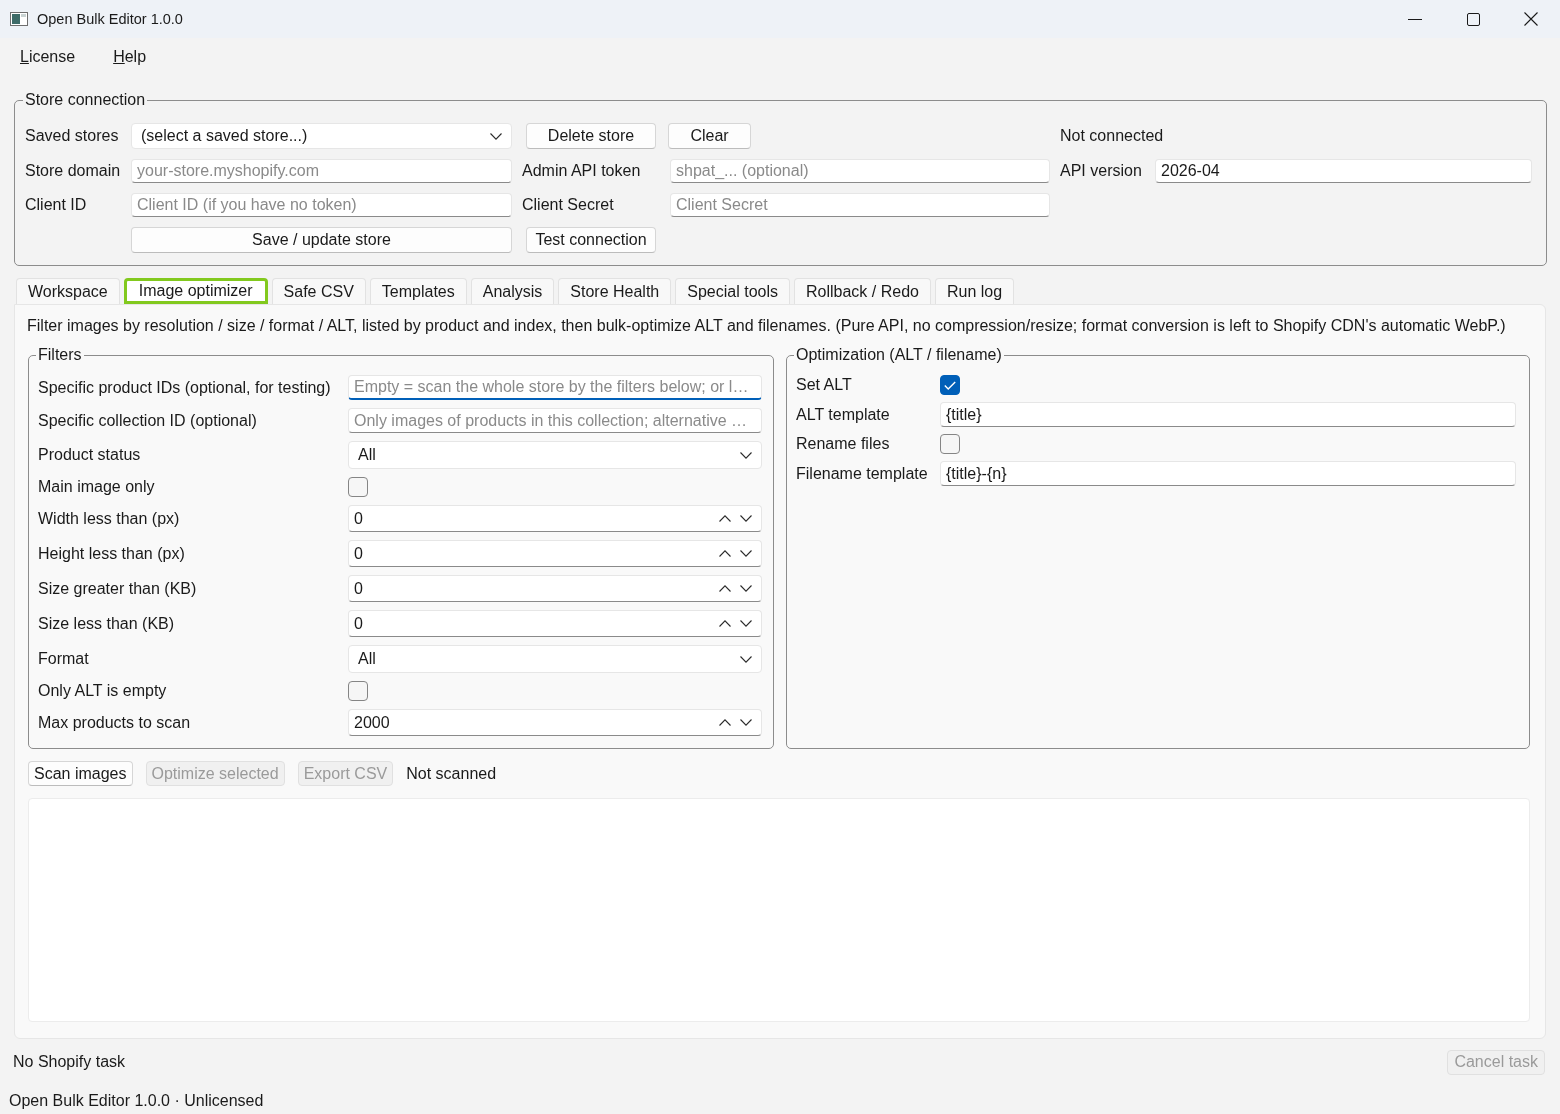 This screenshot has height=1114, width=1560. Describe the element at coordinates (1531, 19) in the screenshot. I see `close-icon` at that location.